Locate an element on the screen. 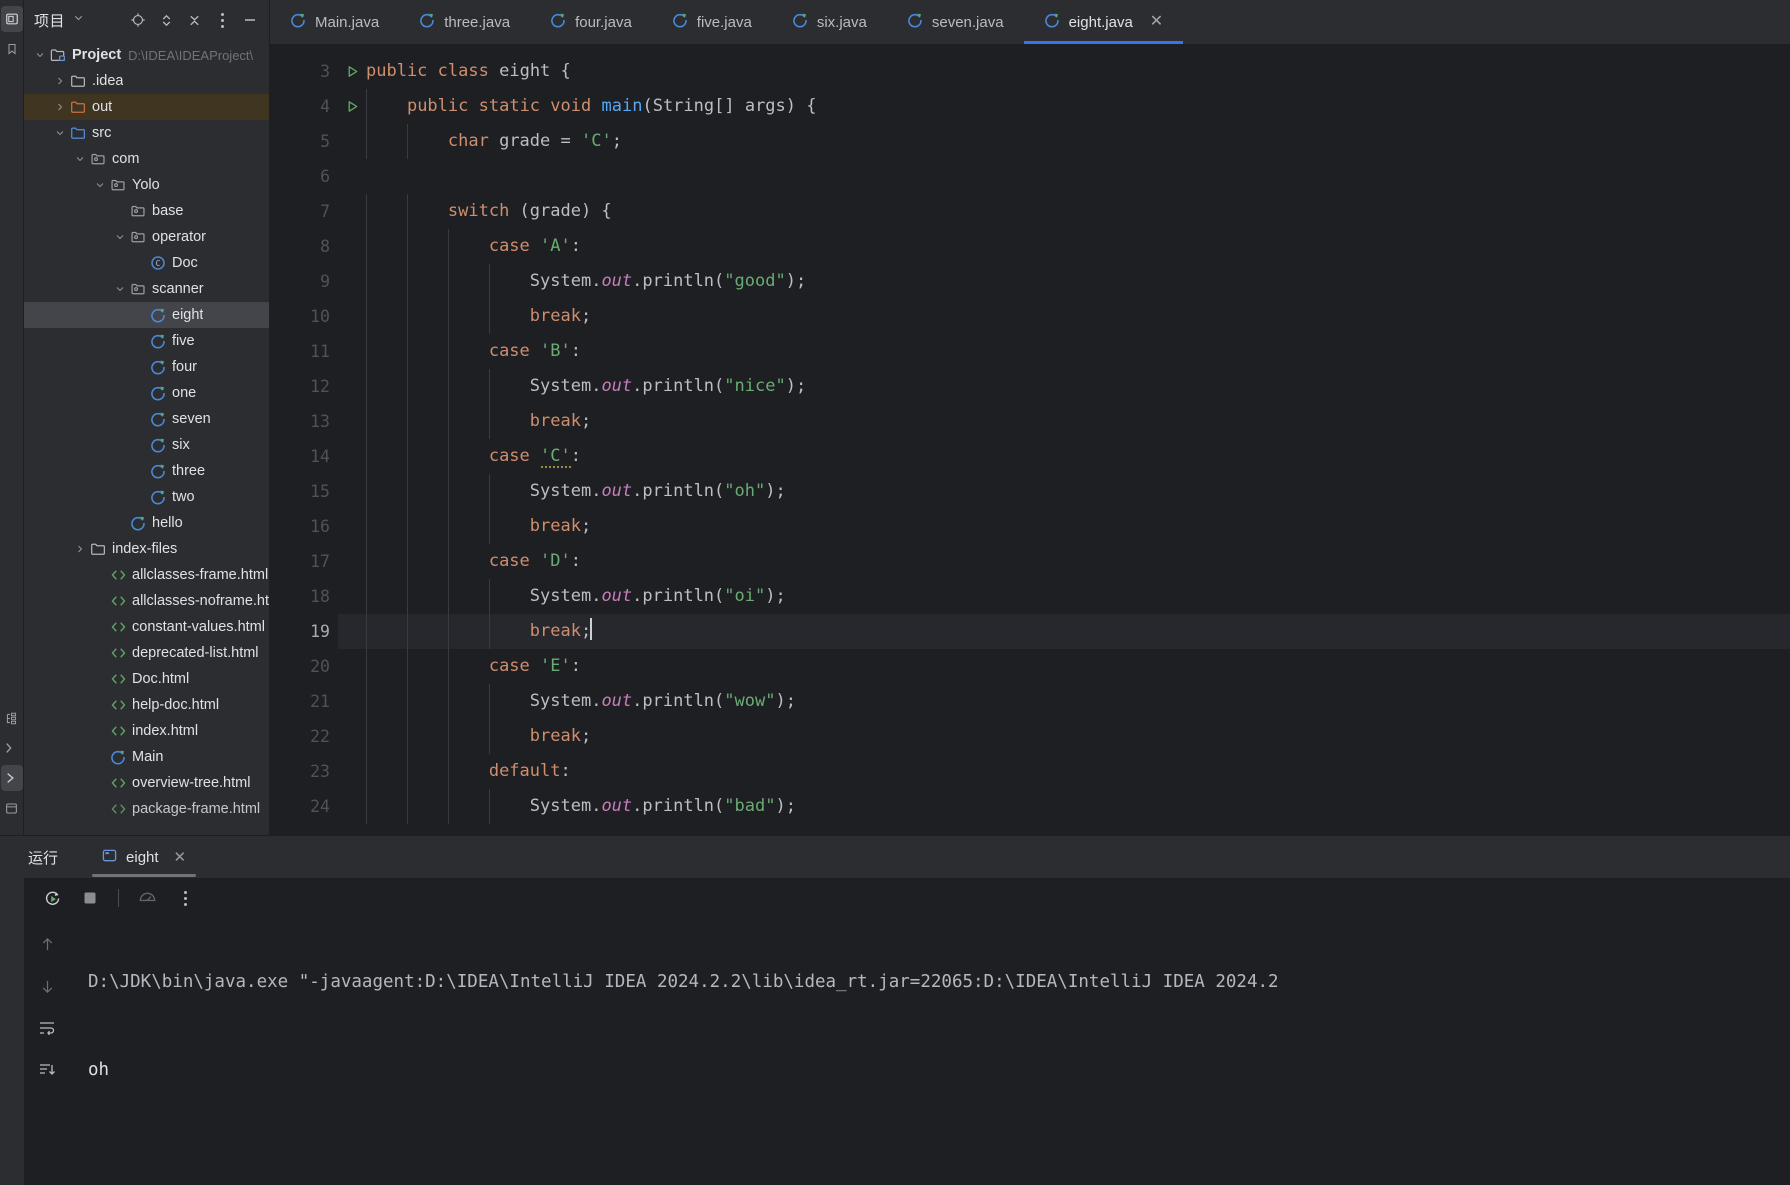 Image resolution: width=1790 pixels, height=1185 pixels. gutter-line-22: 22 is located at coordinates (304, 736).